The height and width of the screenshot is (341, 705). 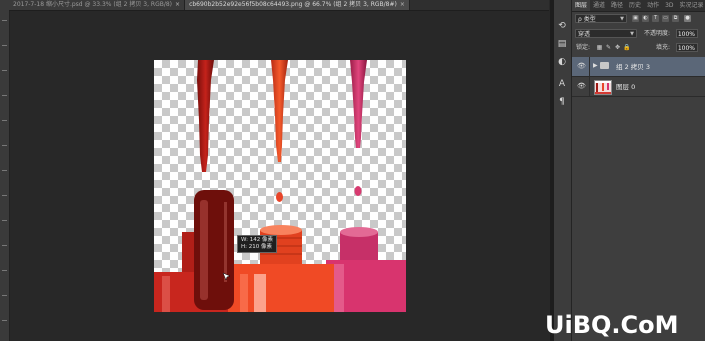 I want to click on filter-kind-select: ρ 类型 ▼, so click(x=601, y=18).